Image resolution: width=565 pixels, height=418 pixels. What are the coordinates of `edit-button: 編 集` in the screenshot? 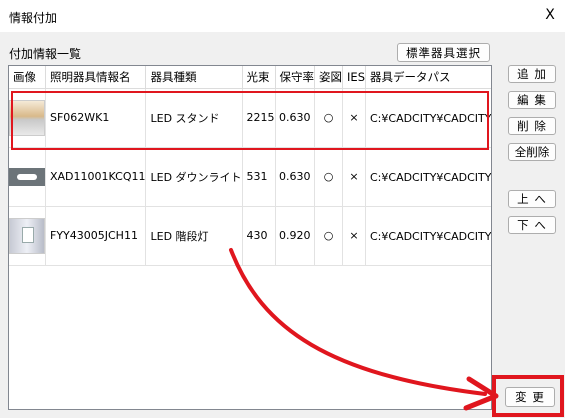 It's located at (532, 100).